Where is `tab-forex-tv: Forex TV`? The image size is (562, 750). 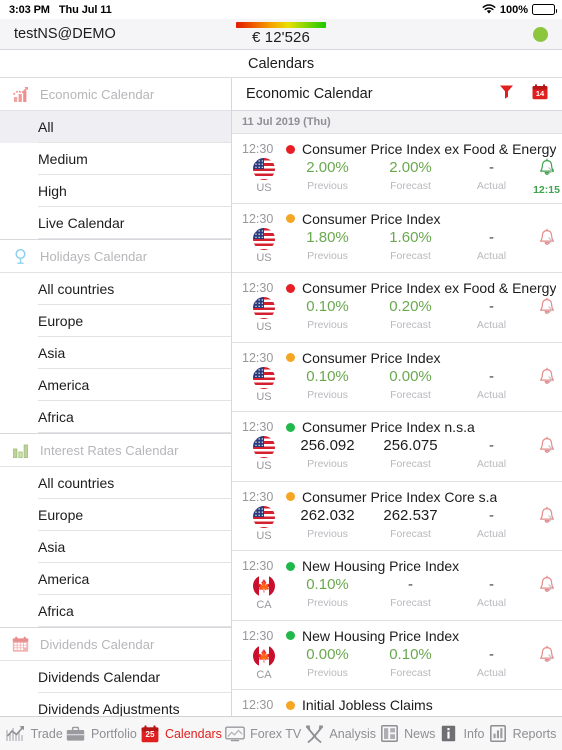
tab-forex-tv: Forex TV is located at coordinates (263, 734).